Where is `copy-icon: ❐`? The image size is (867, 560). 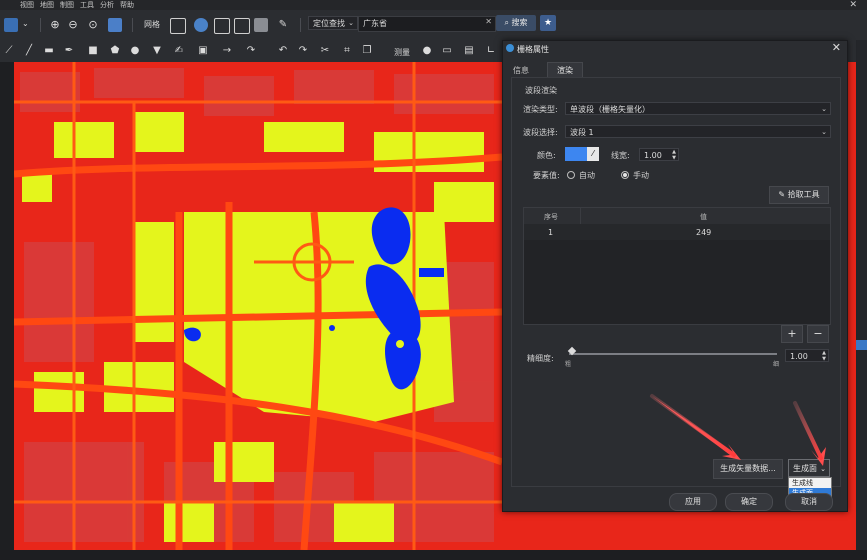
copy-icon: ❐ is located at coordinates (367, 51).